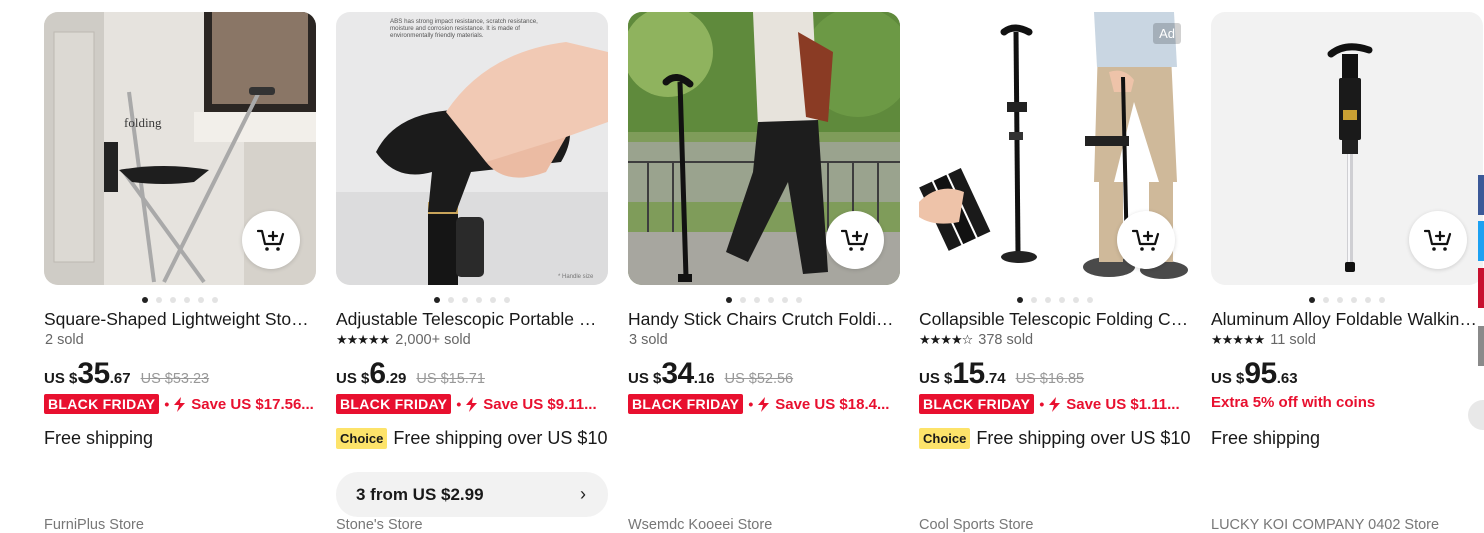  Describe the element at coordinates (1006, 340) in the screenshot. I see `sold-count: 378 sold` at that location.